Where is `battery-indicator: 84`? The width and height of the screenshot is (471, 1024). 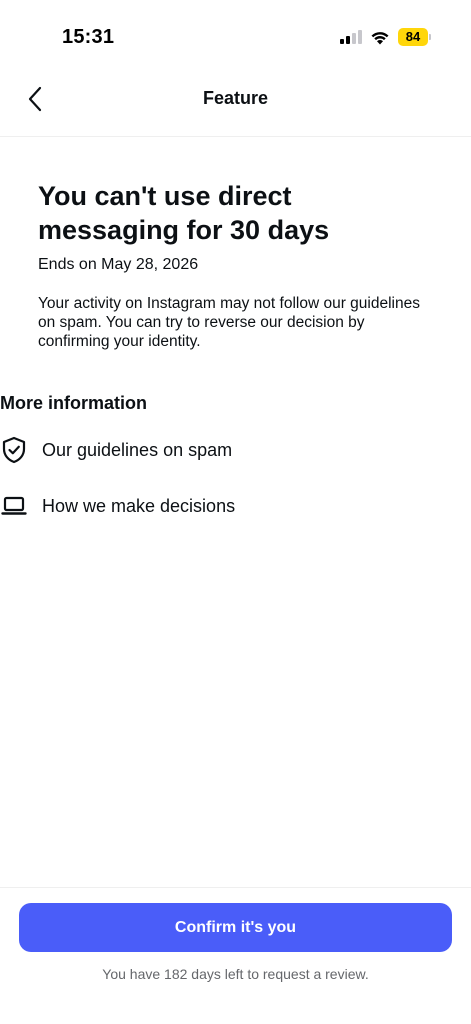
battery-indicator: 84 is located at coordinates (414, 37).